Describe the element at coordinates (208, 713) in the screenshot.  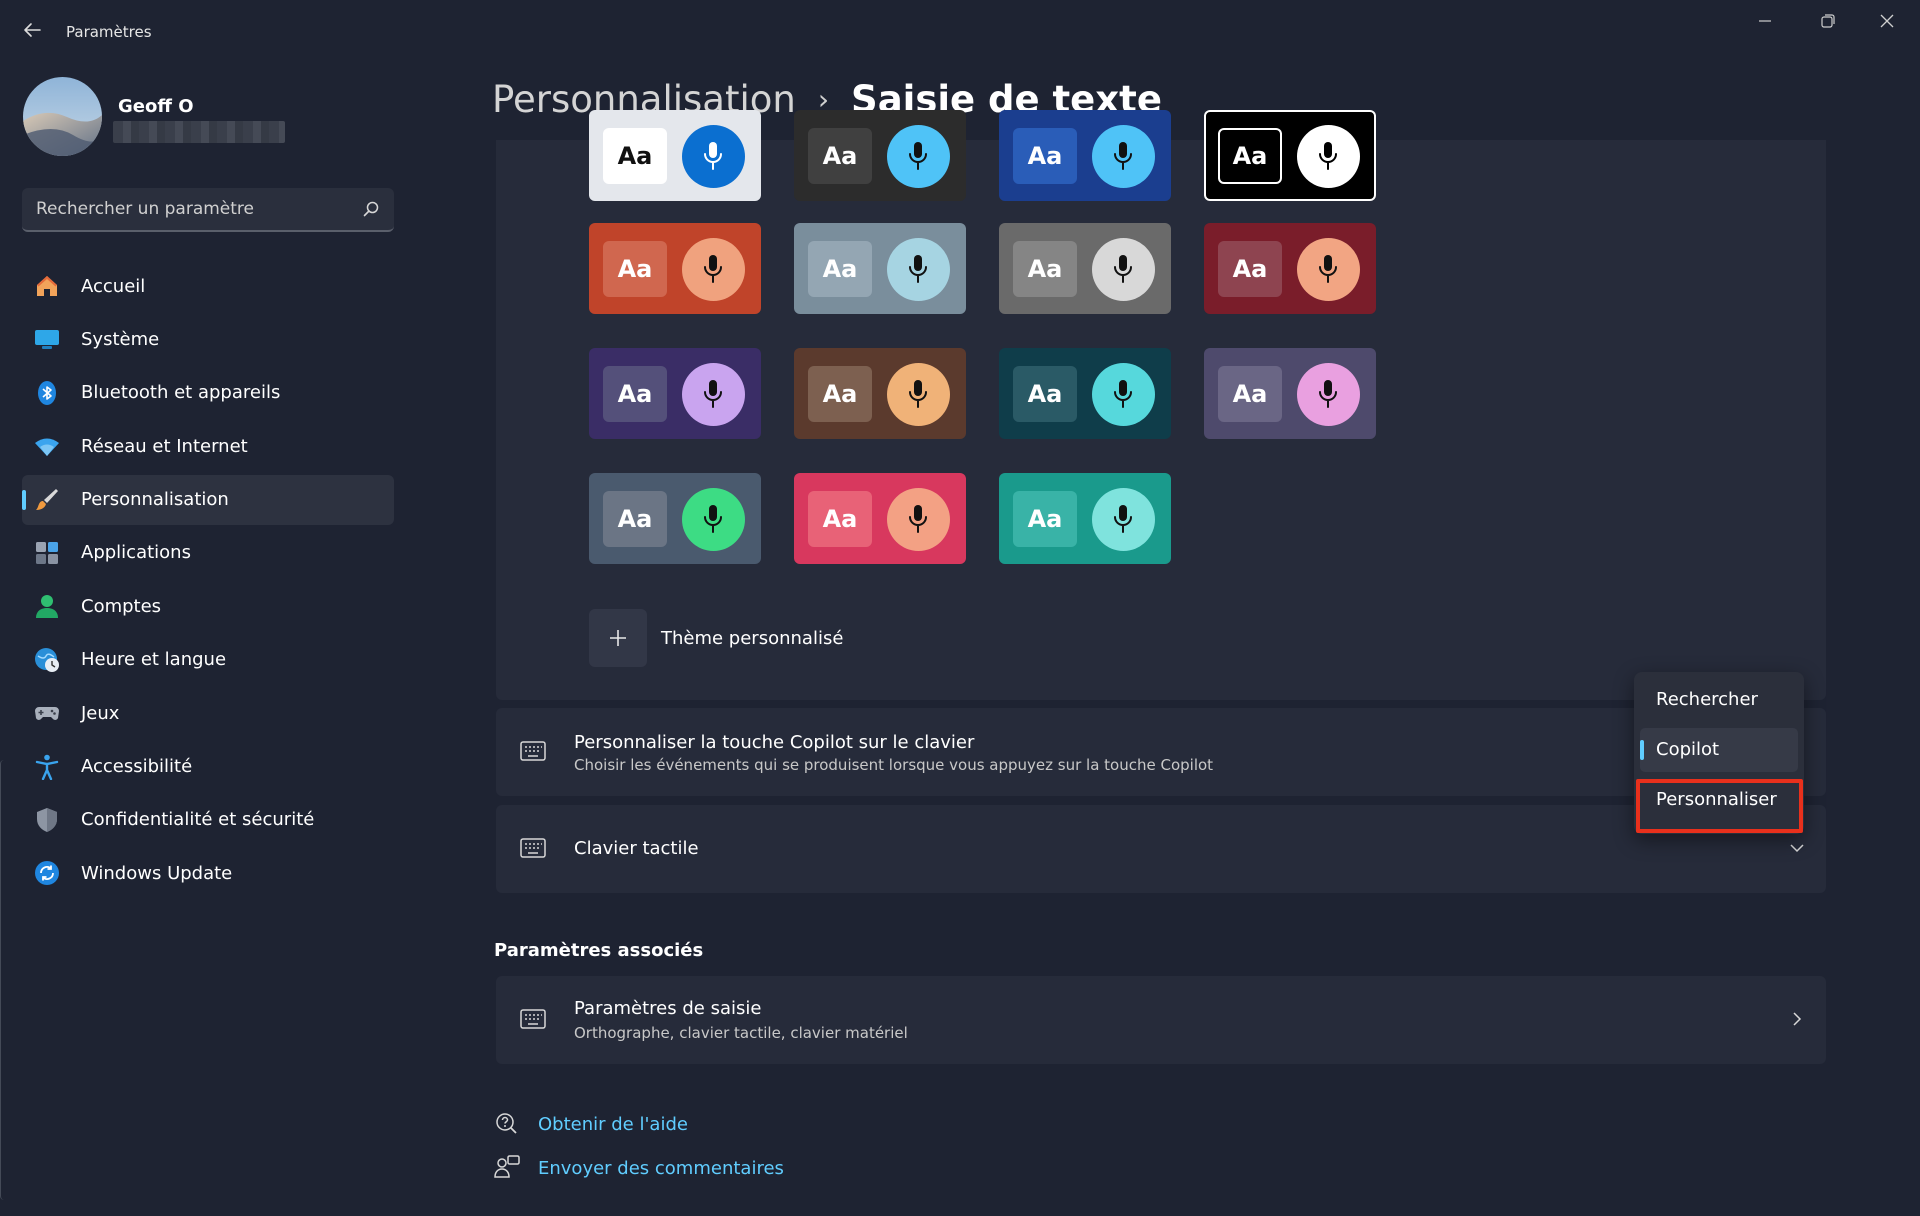
I see `sidebar-item-jeux: Jeux` at that location.